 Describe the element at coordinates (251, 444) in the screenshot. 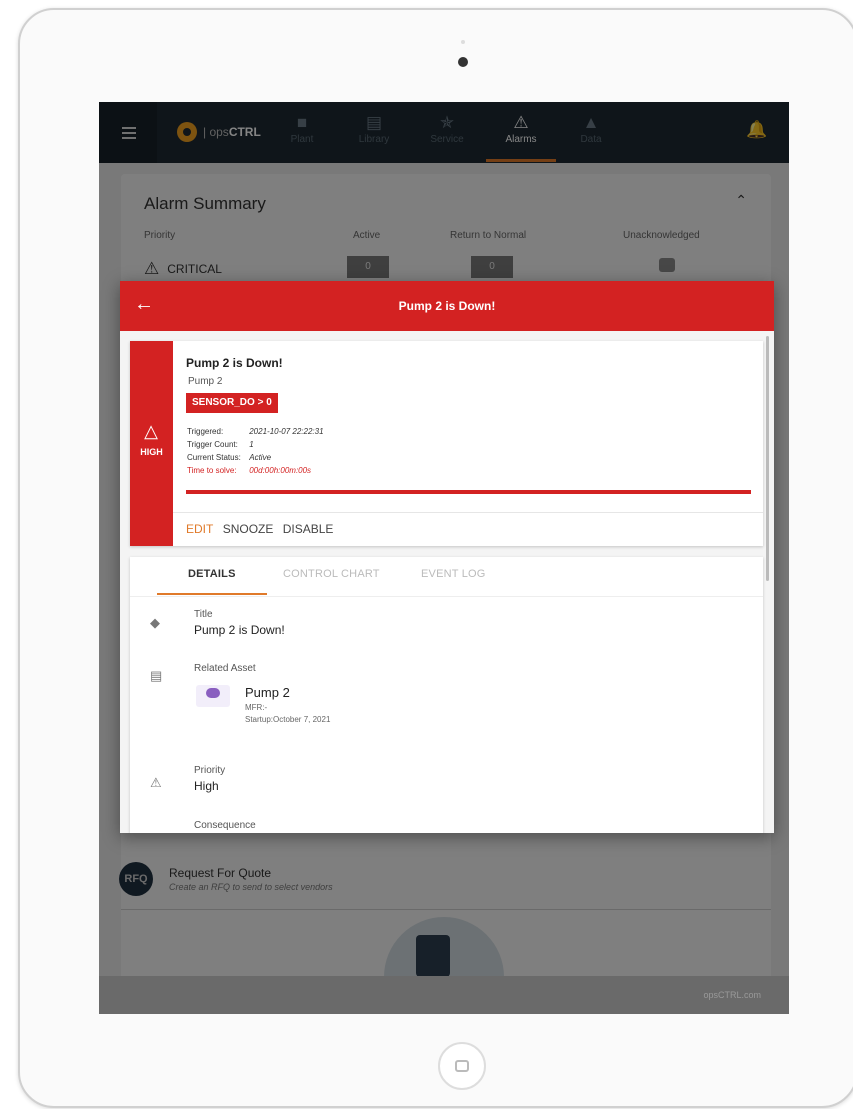

I see `trigger-count-value: 1` at that location.